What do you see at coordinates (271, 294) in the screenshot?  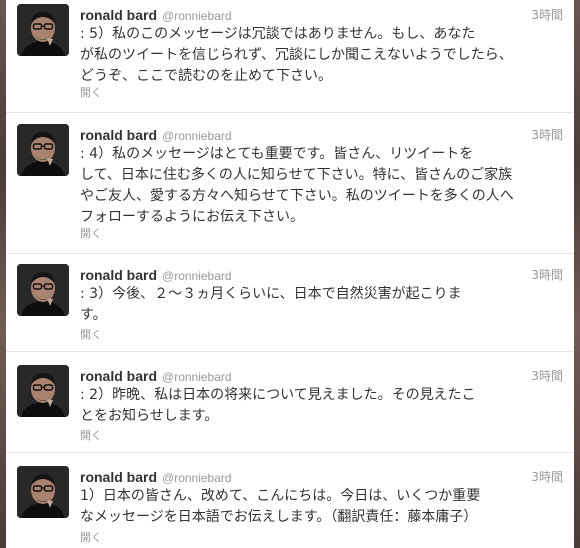 I see `tweet-text-line: : 3）今後、２～３ヵ月くらいに、日本で自然災害が起こりま` at bounding box center [271, 294].